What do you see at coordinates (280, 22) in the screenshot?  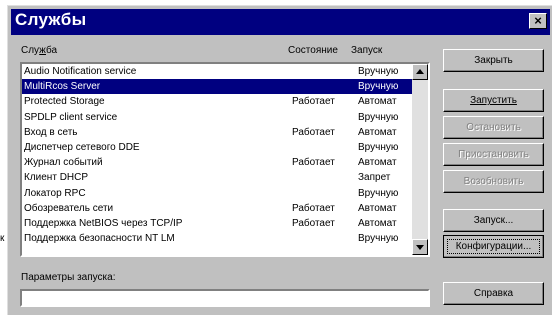 I see `title-bar: Службы ×` at bounding box center [280, 22].